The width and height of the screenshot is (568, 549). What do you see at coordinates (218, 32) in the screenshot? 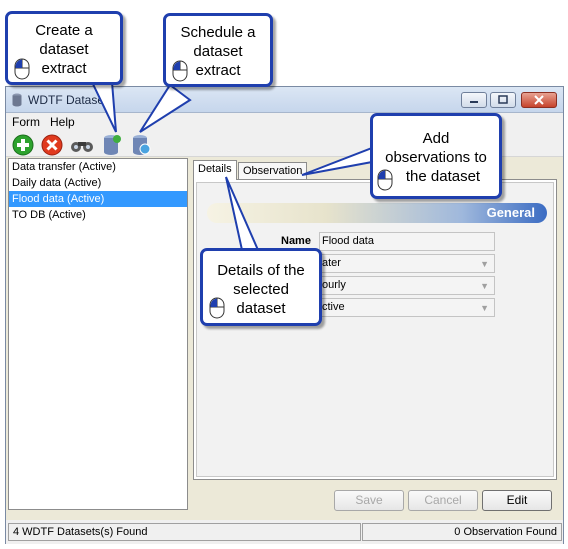
I see `callout-line: Schedule a` at bounding box center [218, 32].